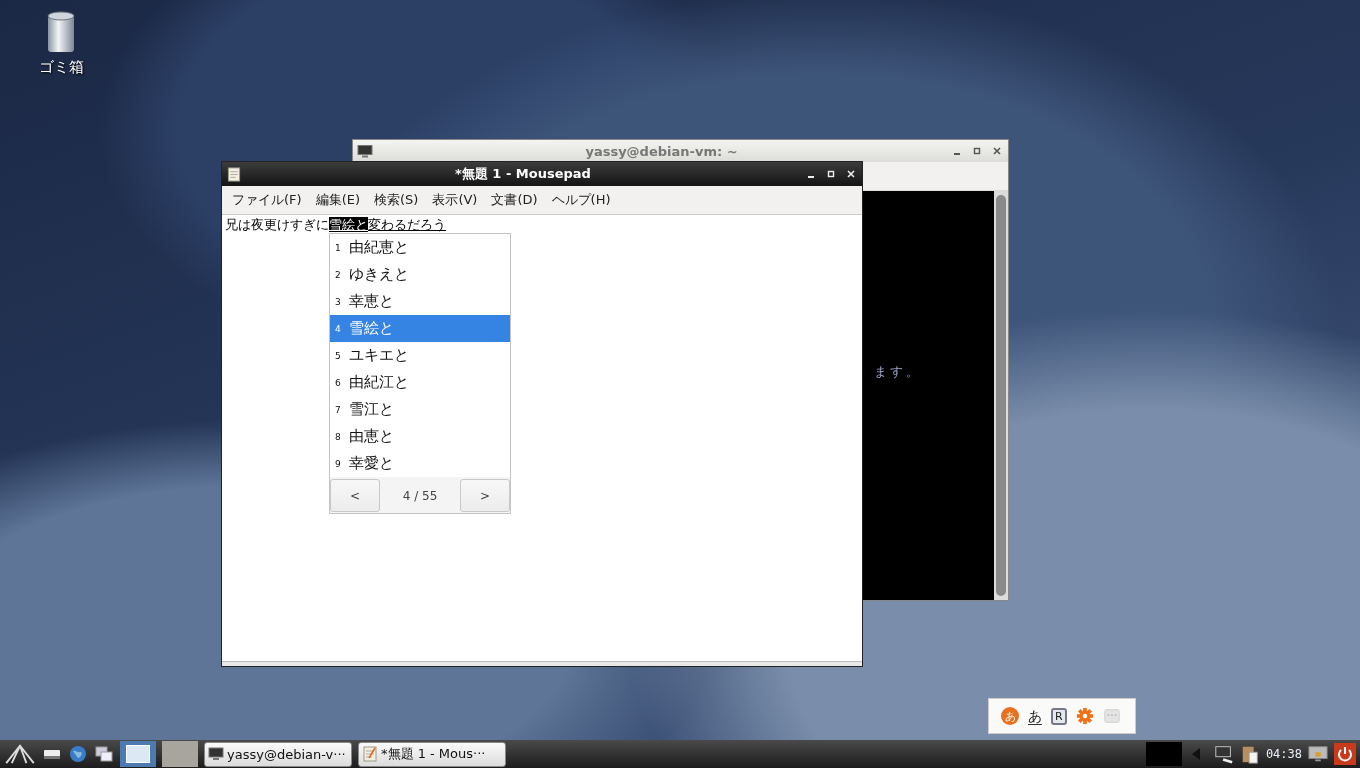 This screenshot has width=1360, height=768. Describe the element at coordinates (1283, 754) in the screenshot. I see `clock: 04:38` at that location.